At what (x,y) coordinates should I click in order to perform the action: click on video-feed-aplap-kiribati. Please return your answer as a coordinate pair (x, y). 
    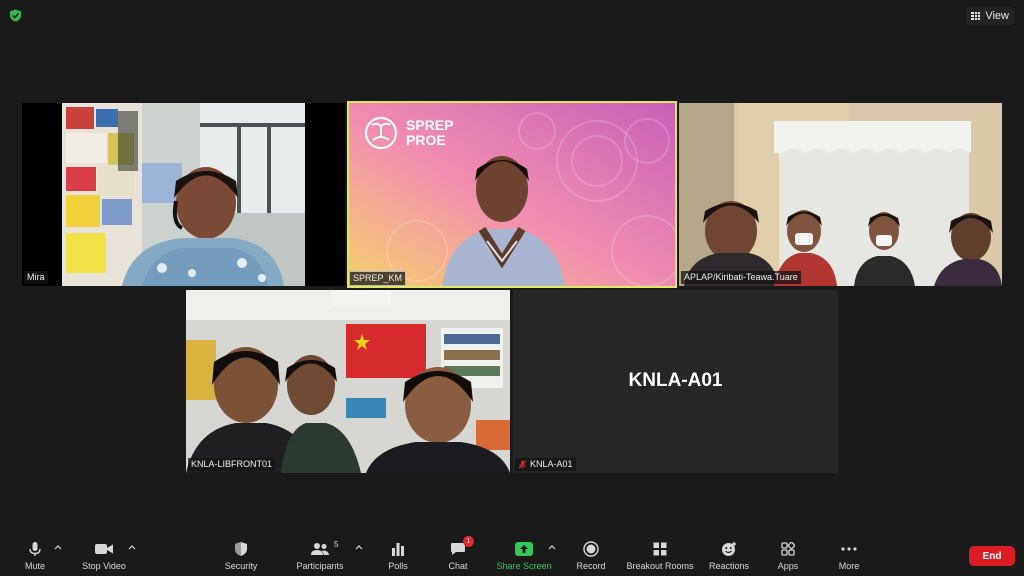
    Looking at the image, I should click on (840, 194).